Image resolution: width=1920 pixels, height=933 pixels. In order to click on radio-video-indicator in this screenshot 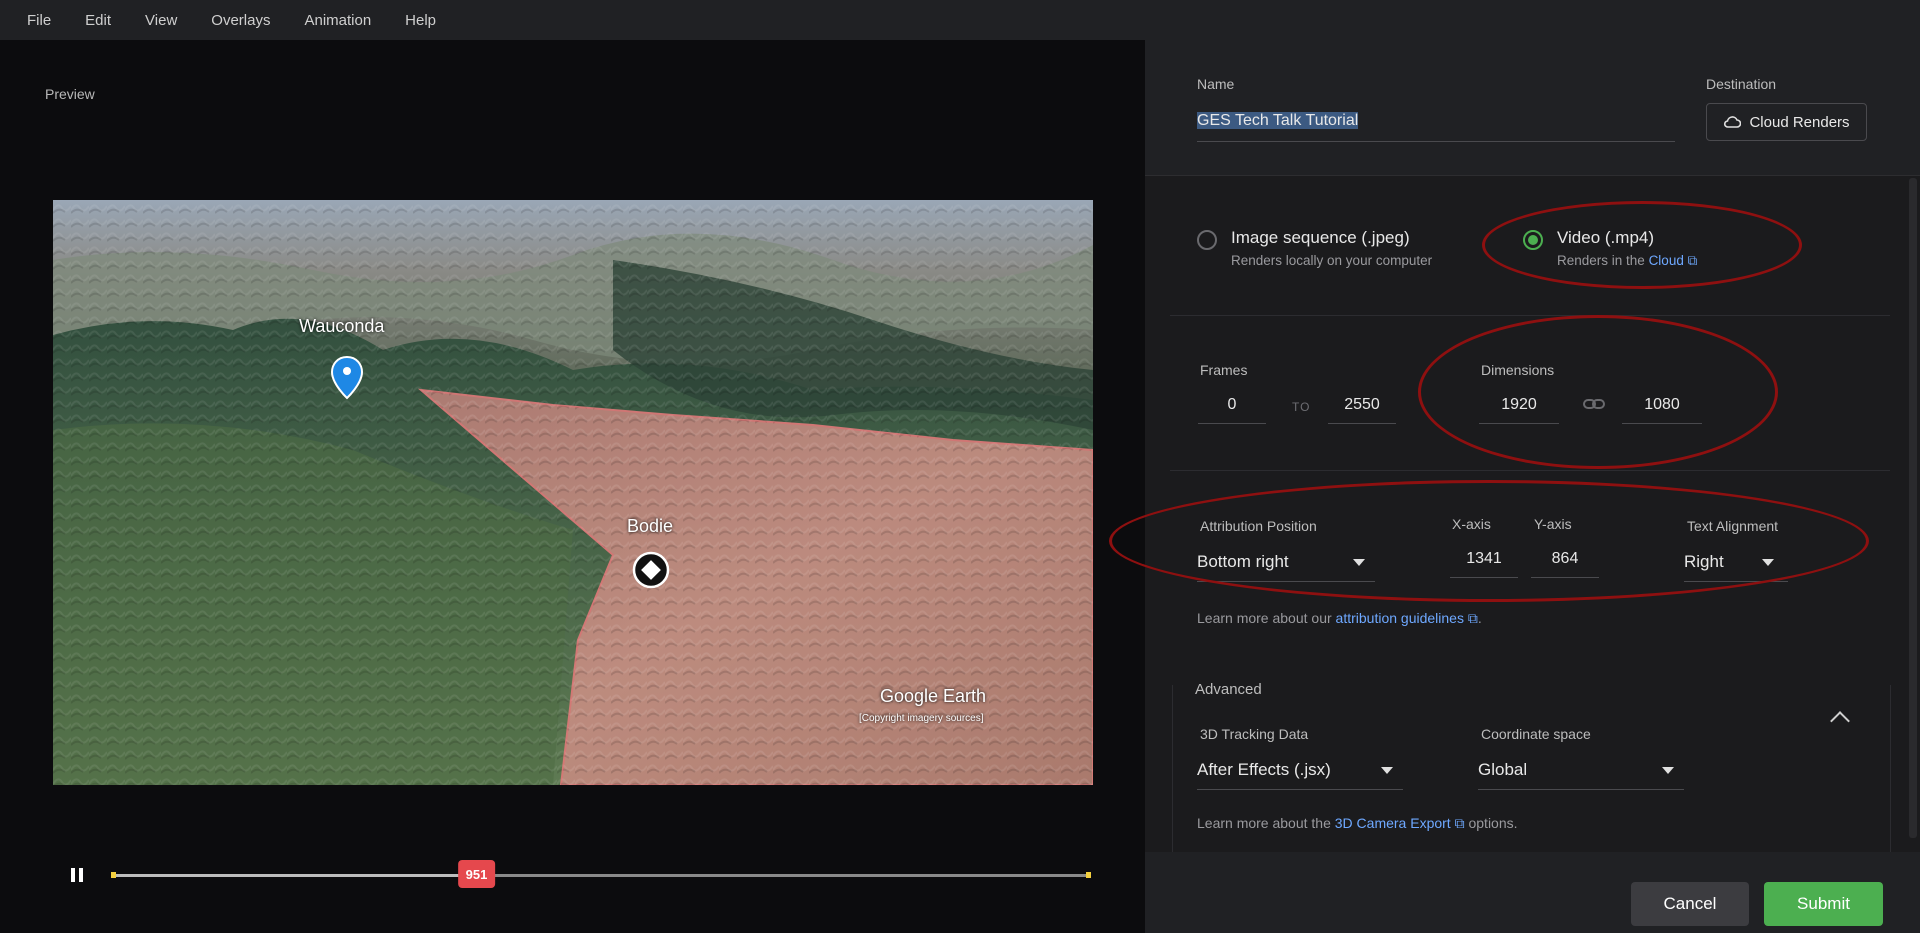, I will do `click(1533, 240)`.